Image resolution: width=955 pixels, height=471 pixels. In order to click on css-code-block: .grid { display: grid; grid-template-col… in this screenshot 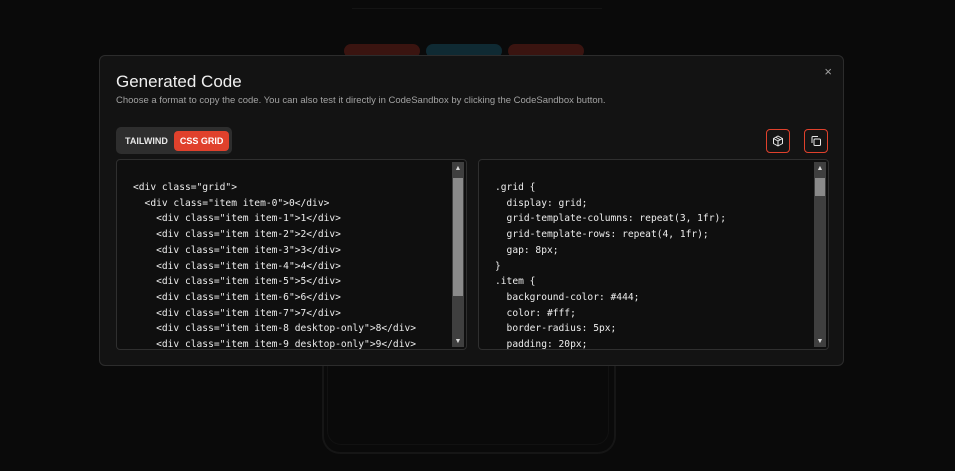, I will do `click(652, 265)`.